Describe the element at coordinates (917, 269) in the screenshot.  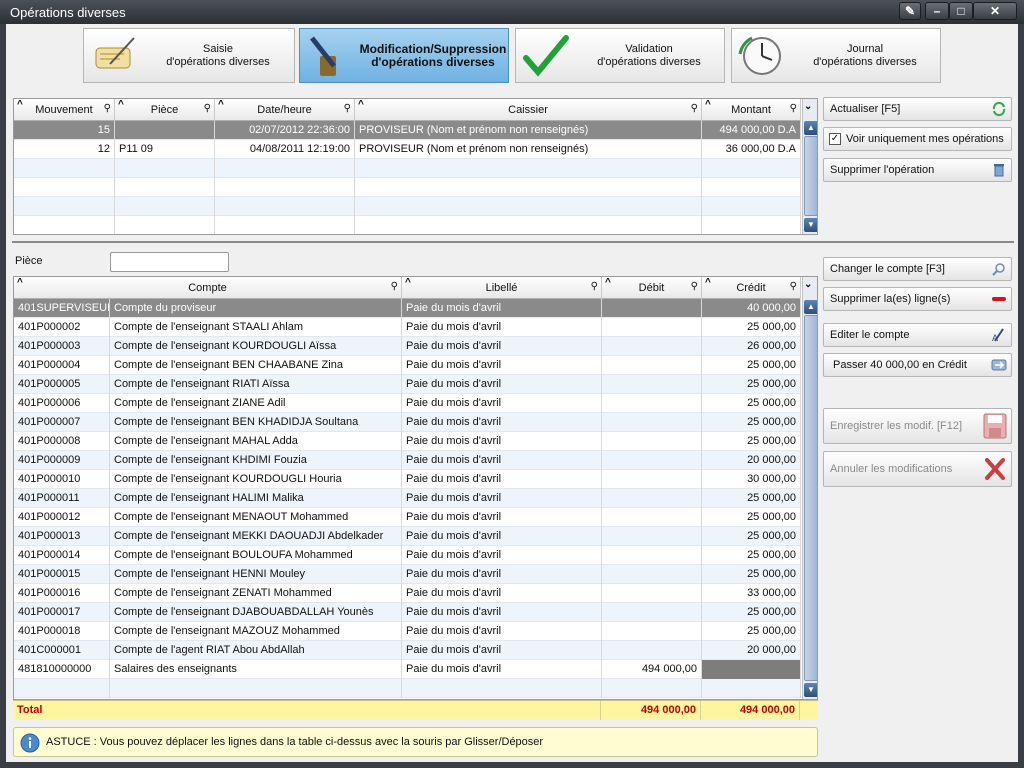
I see `change-account-button: Changer le compte [F3]` at that location.